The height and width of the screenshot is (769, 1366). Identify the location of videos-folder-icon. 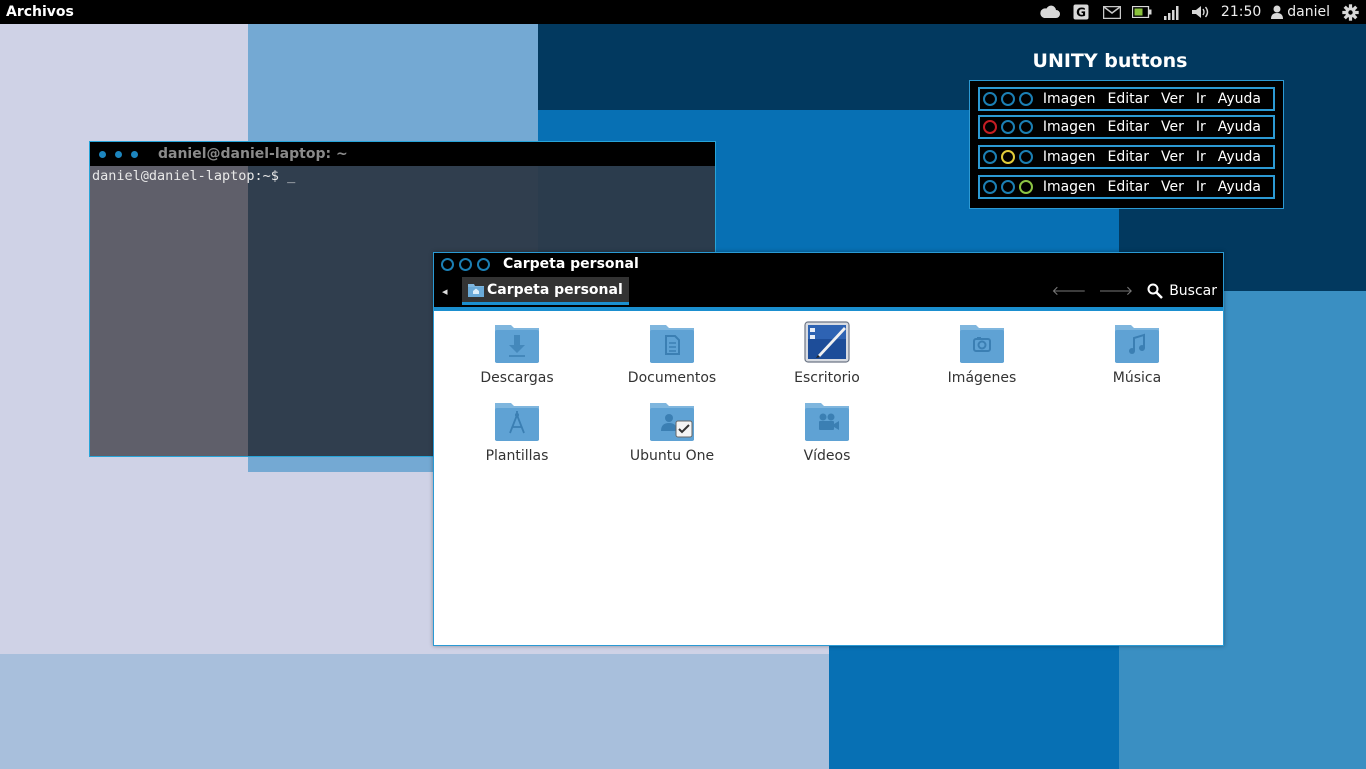
(827, 421).